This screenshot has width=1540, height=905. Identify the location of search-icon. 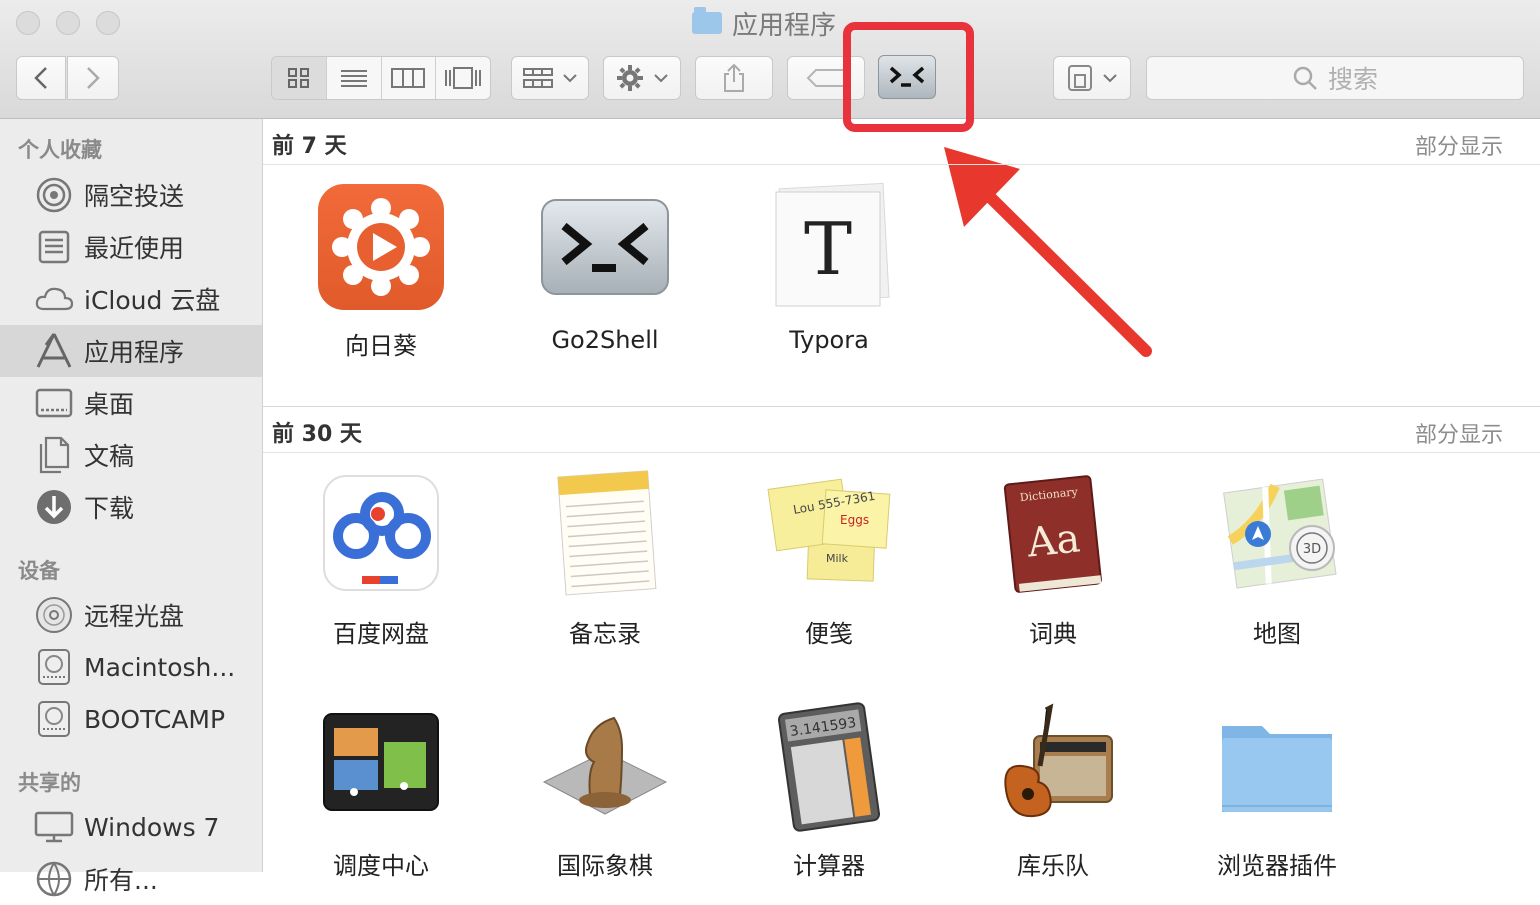
(1305, 78).